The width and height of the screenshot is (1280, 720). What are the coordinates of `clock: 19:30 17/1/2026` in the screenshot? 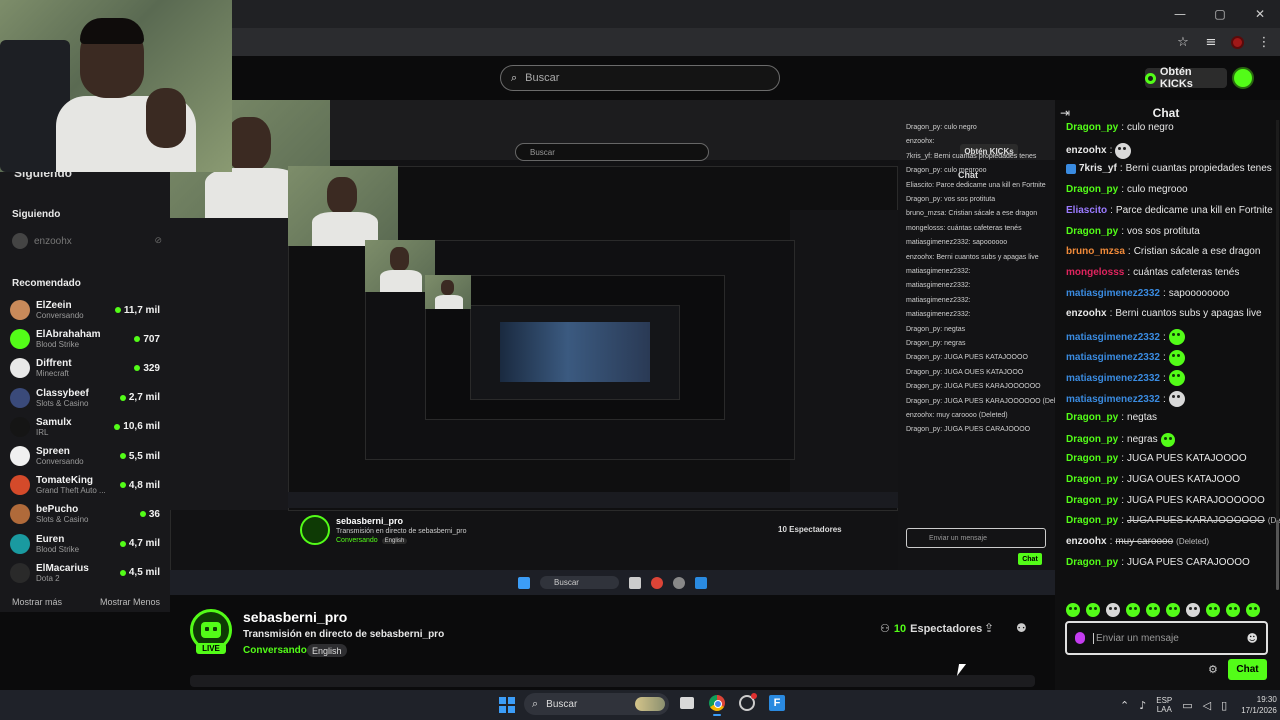 It's located at (1259, 705).